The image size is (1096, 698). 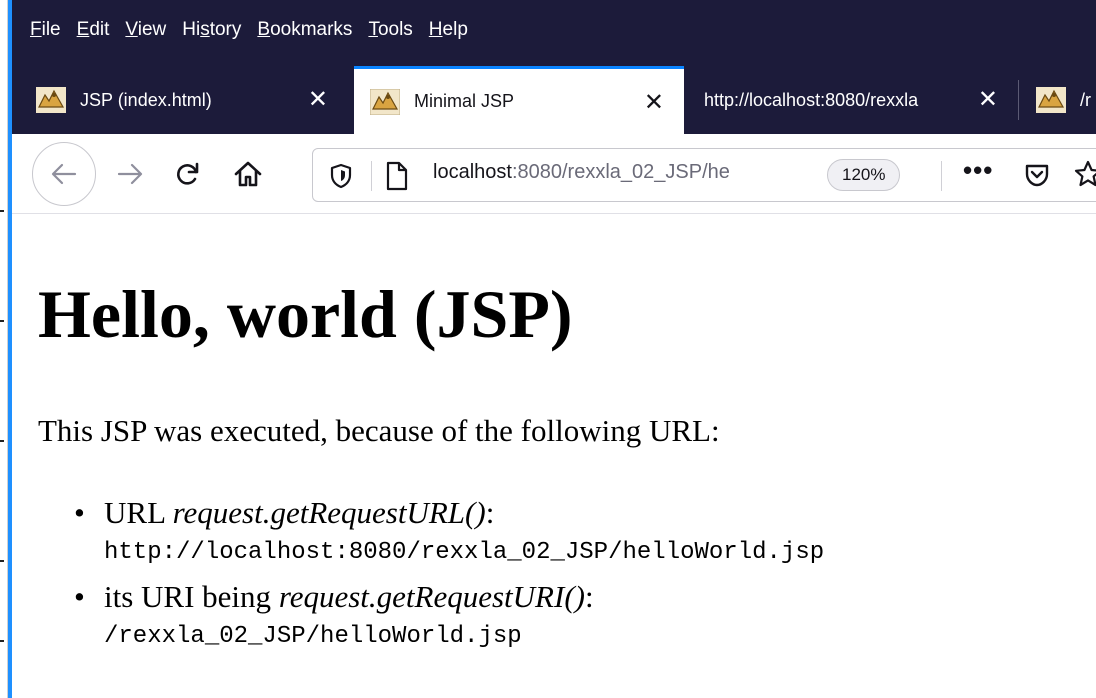 I want to click on forward-button, so click(x=130, y=174).